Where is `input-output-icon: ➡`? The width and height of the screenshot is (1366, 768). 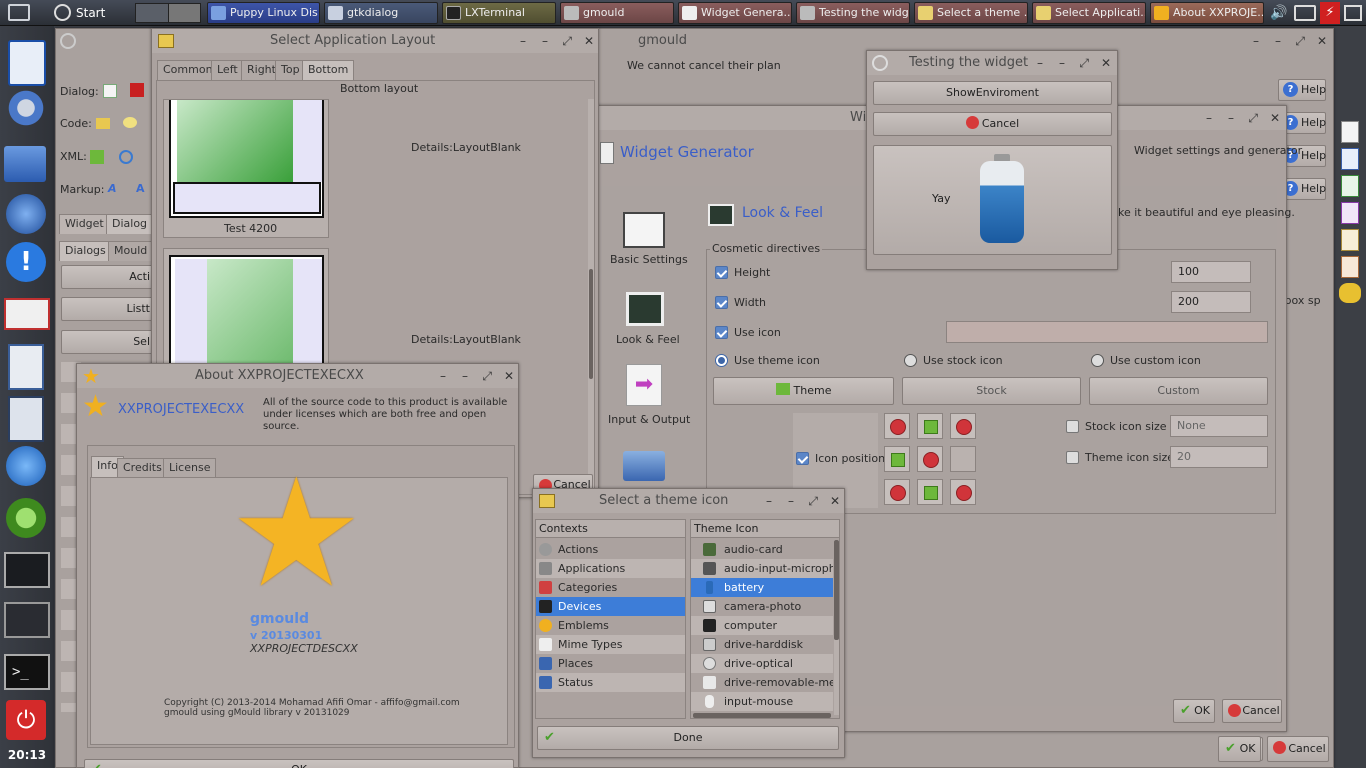 input-output-icon: ➡ is located at coordinates (644, 385).